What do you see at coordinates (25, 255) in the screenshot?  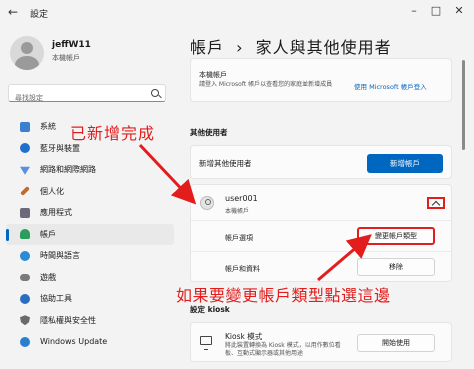 I see `globe-icon` at bounding box center [25, 255].